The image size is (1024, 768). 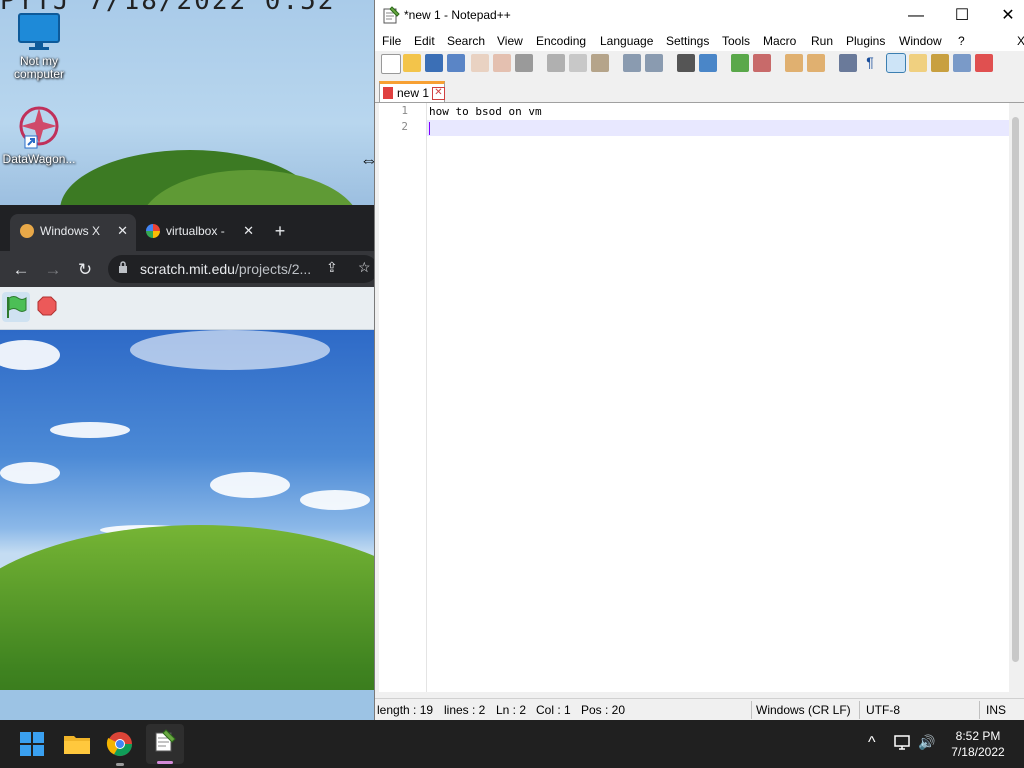 I want to click on status-encoding: UTF-8, so click(x=883, y=710).